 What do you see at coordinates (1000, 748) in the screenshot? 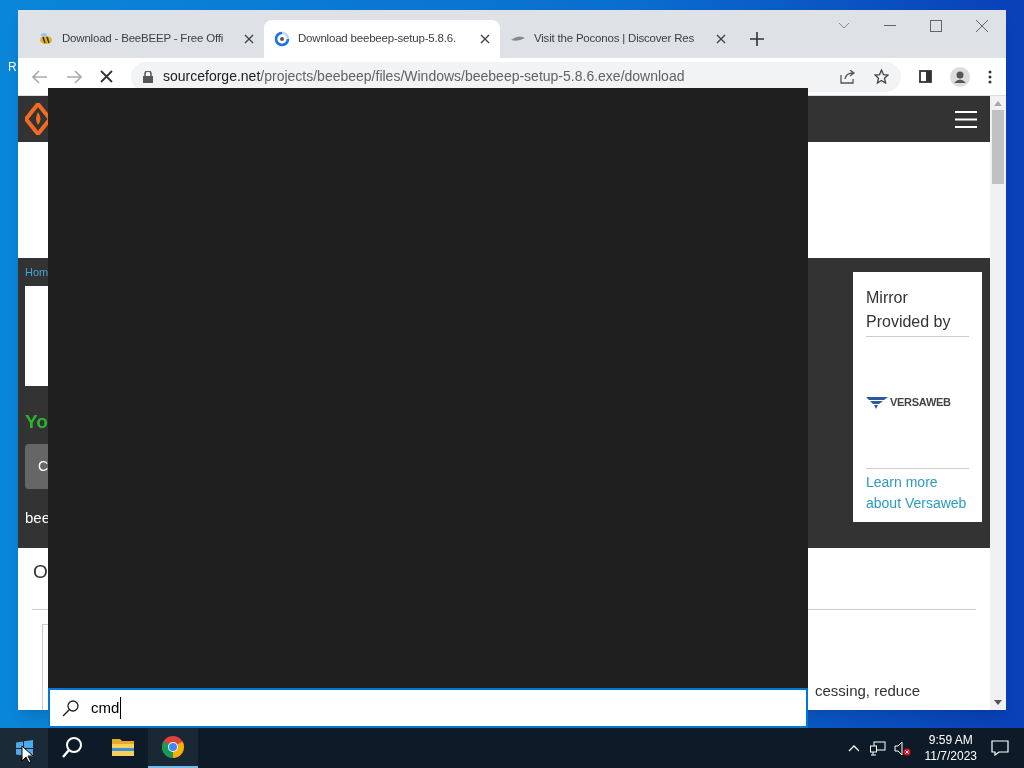
I see `notification-icon` at bounding box center [1000, 748].